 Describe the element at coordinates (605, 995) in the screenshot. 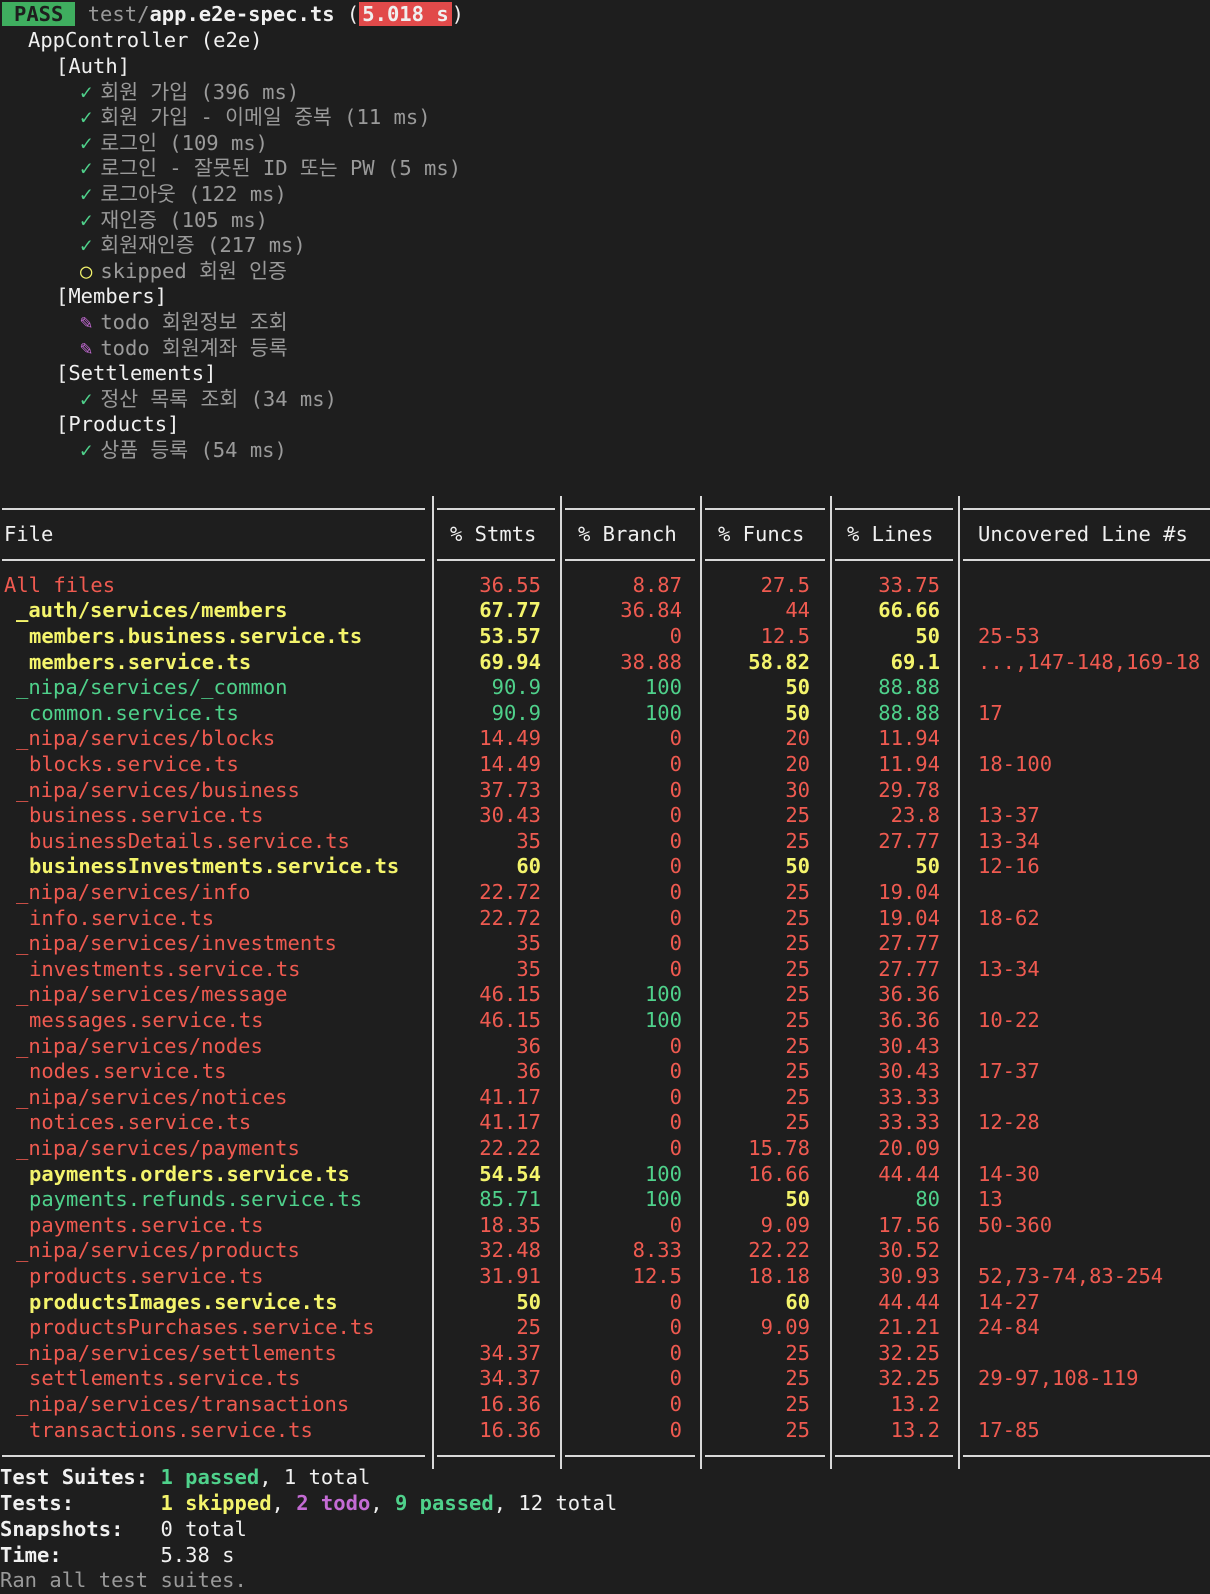

I see `coverage-row: _nipa/services/message 46.15 100 25 36.36` at that location.